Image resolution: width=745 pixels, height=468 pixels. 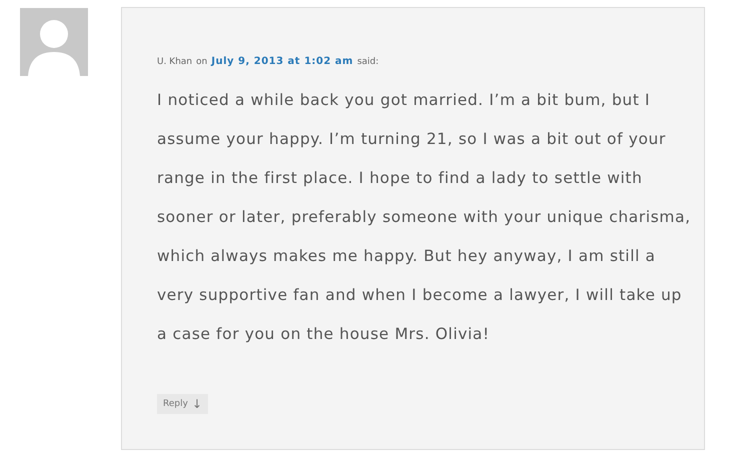 I want to click on said-text: said:, so click(x=368, y=62).